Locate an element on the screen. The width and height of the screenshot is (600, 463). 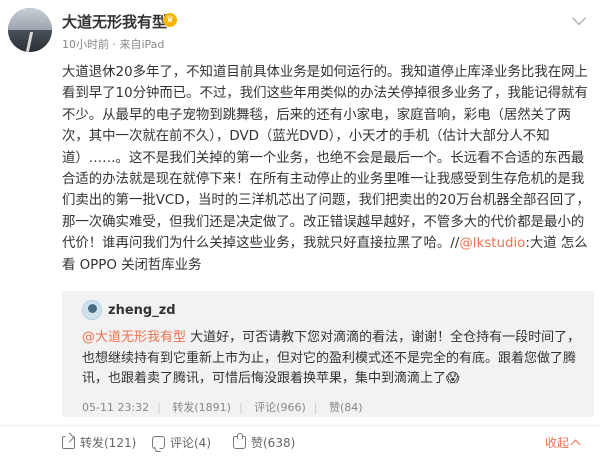
crown-badge-icon: ♛ is located at coordinates (170, 20).